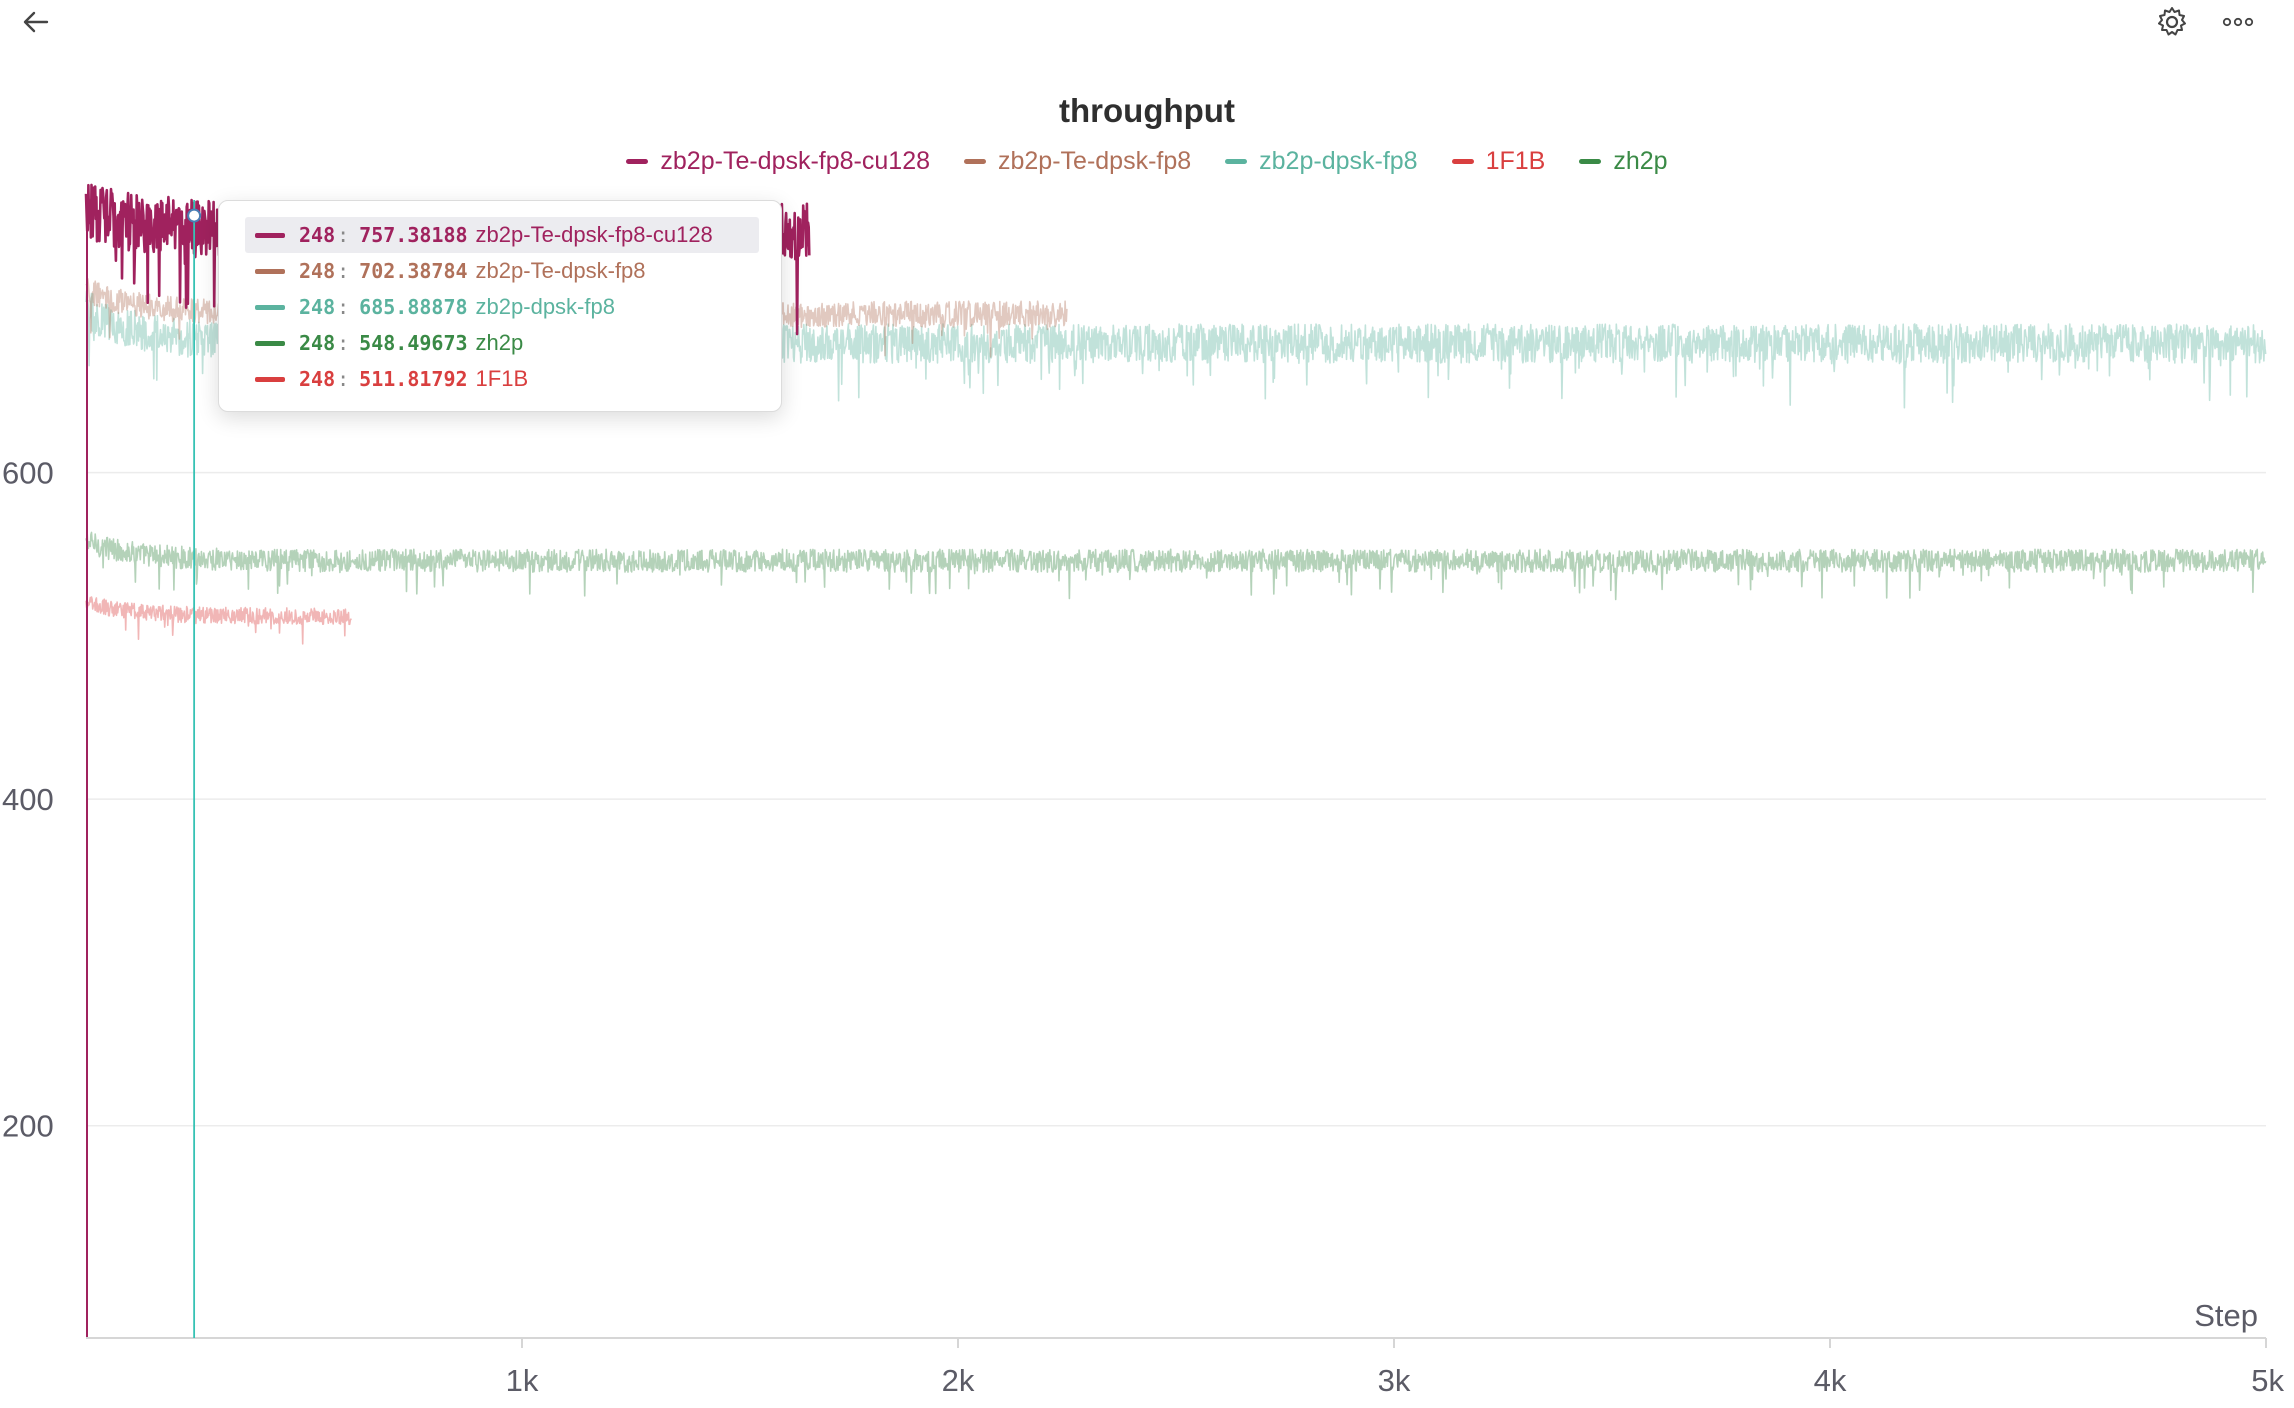  What do you see at coordinates (1830, 1380) in the screenshot?
I see `x-tick-label: 4k` at bounding box center [1830, 1380].